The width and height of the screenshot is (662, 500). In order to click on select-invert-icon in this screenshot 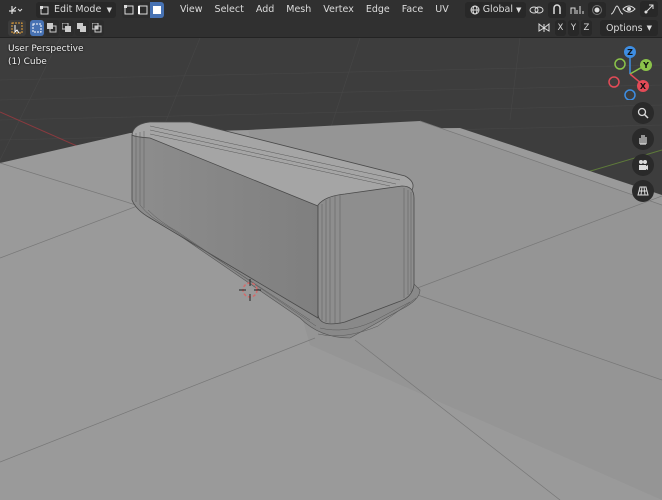, I will do `click(81, 27)`.